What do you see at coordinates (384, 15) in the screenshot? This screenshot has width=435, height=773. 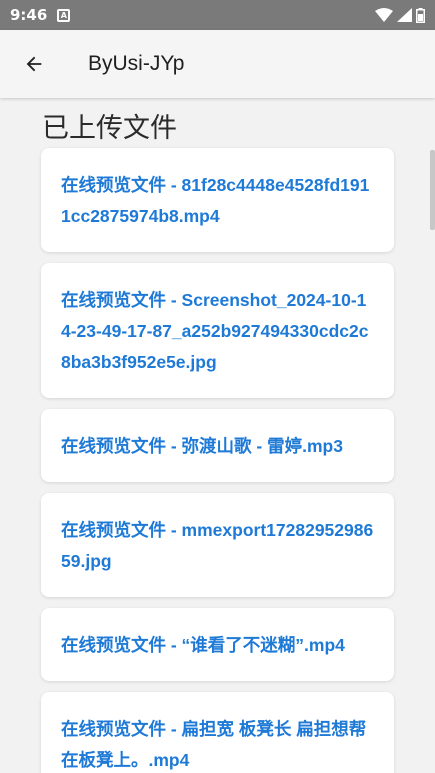 I see `wifi-icon` at bounding box center [384, 15].